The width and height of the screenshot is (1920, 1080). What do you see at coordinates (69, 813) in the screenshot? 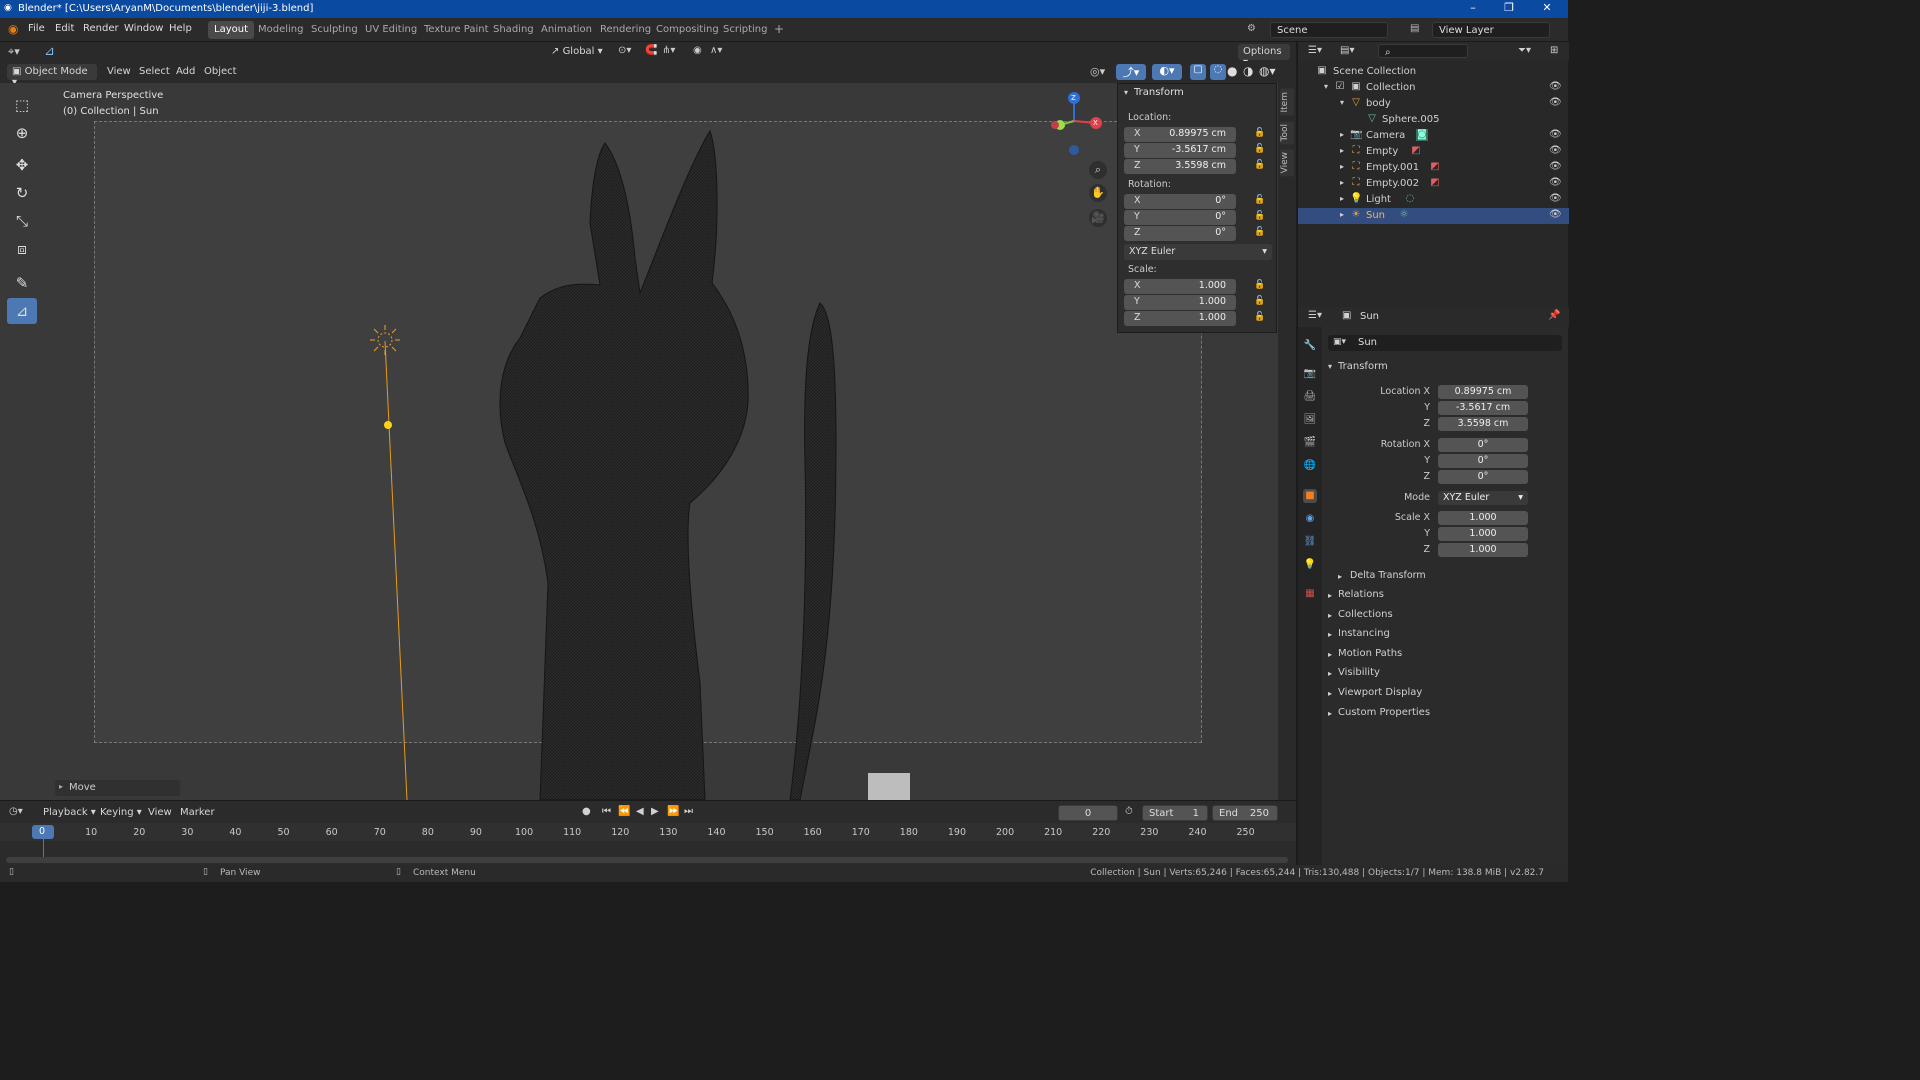
I see `playback-dropdown: Playback ▾` at bounding box center [69, 813].